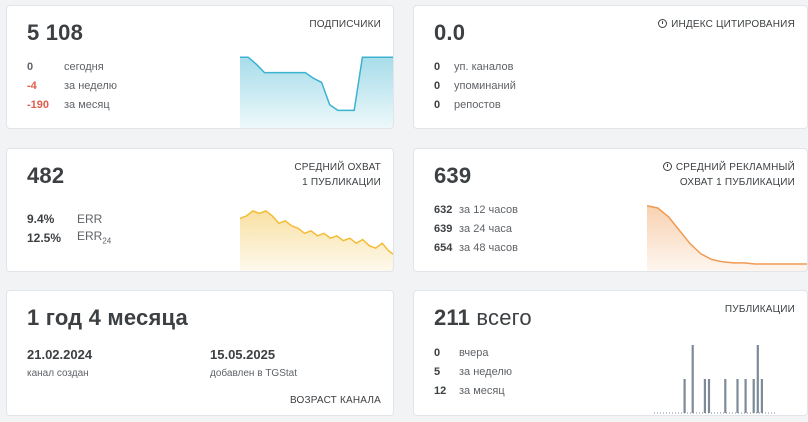 The image size is (808, 422). What do you see at coordinates (727, 87) in the screenshot?
I see `citation-sparkline` at bounding box center [727, 87].